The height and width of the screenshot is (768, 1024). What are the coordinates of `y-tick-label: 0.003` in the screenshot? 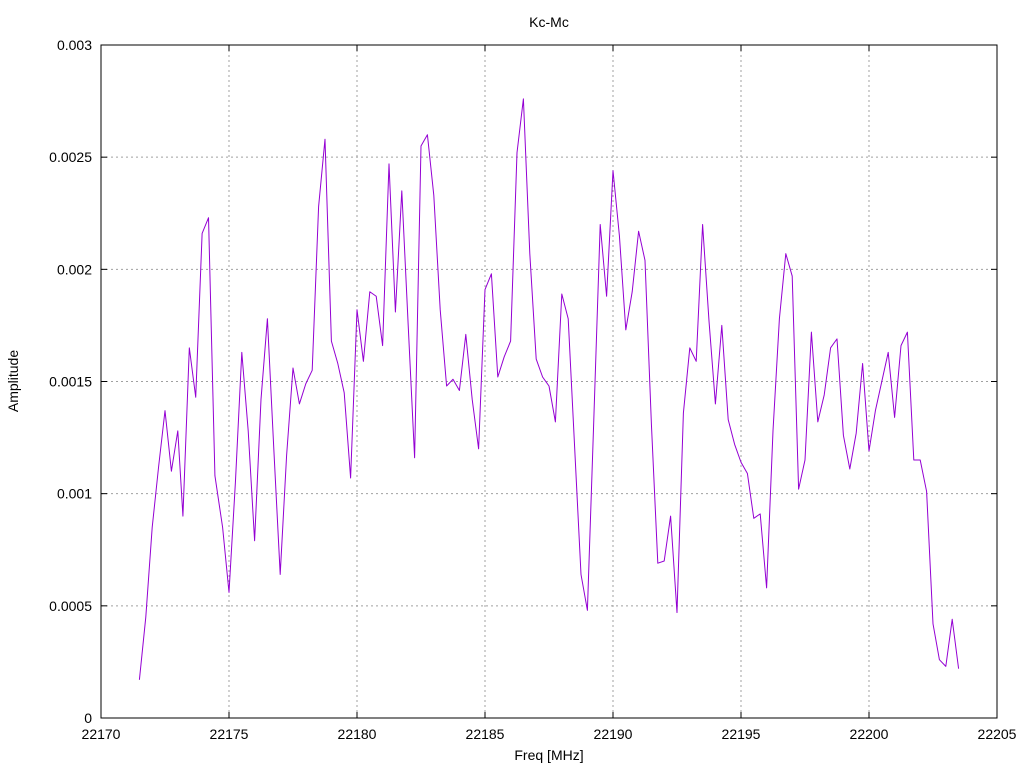 It's located at (74, 45).